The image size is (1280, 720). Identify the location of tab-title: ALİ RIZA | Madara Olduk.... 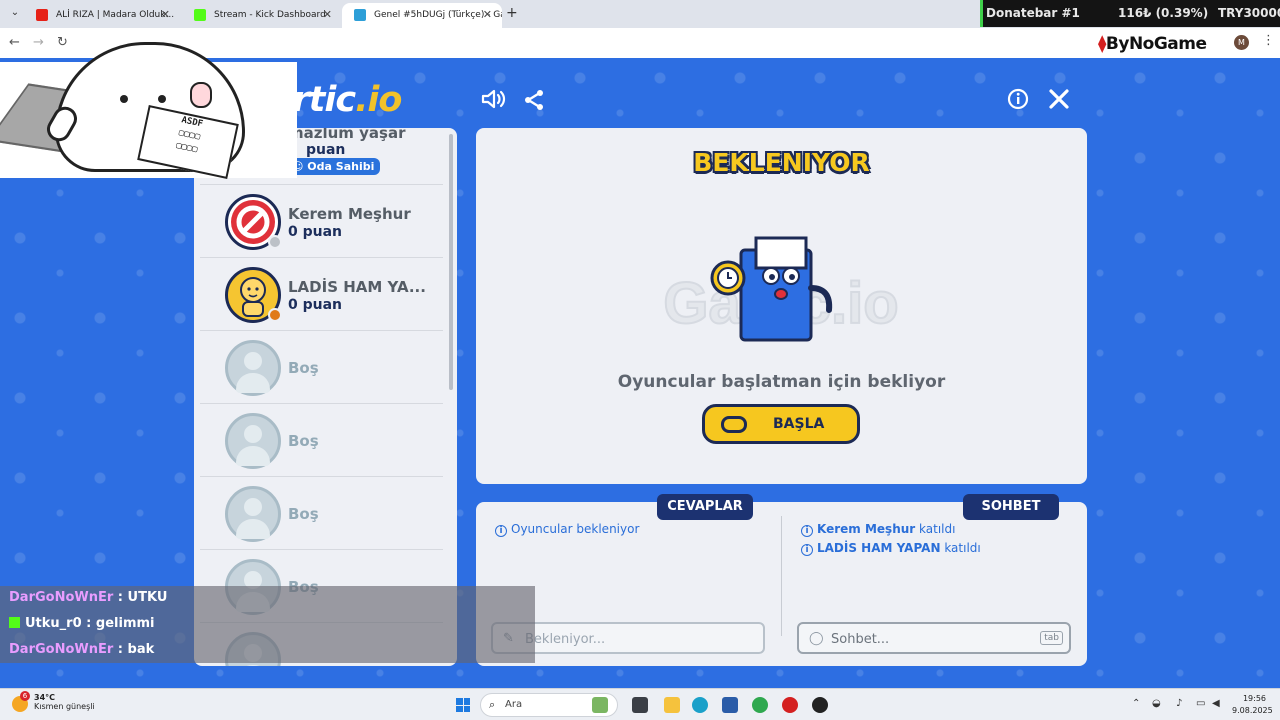
(115, 15).